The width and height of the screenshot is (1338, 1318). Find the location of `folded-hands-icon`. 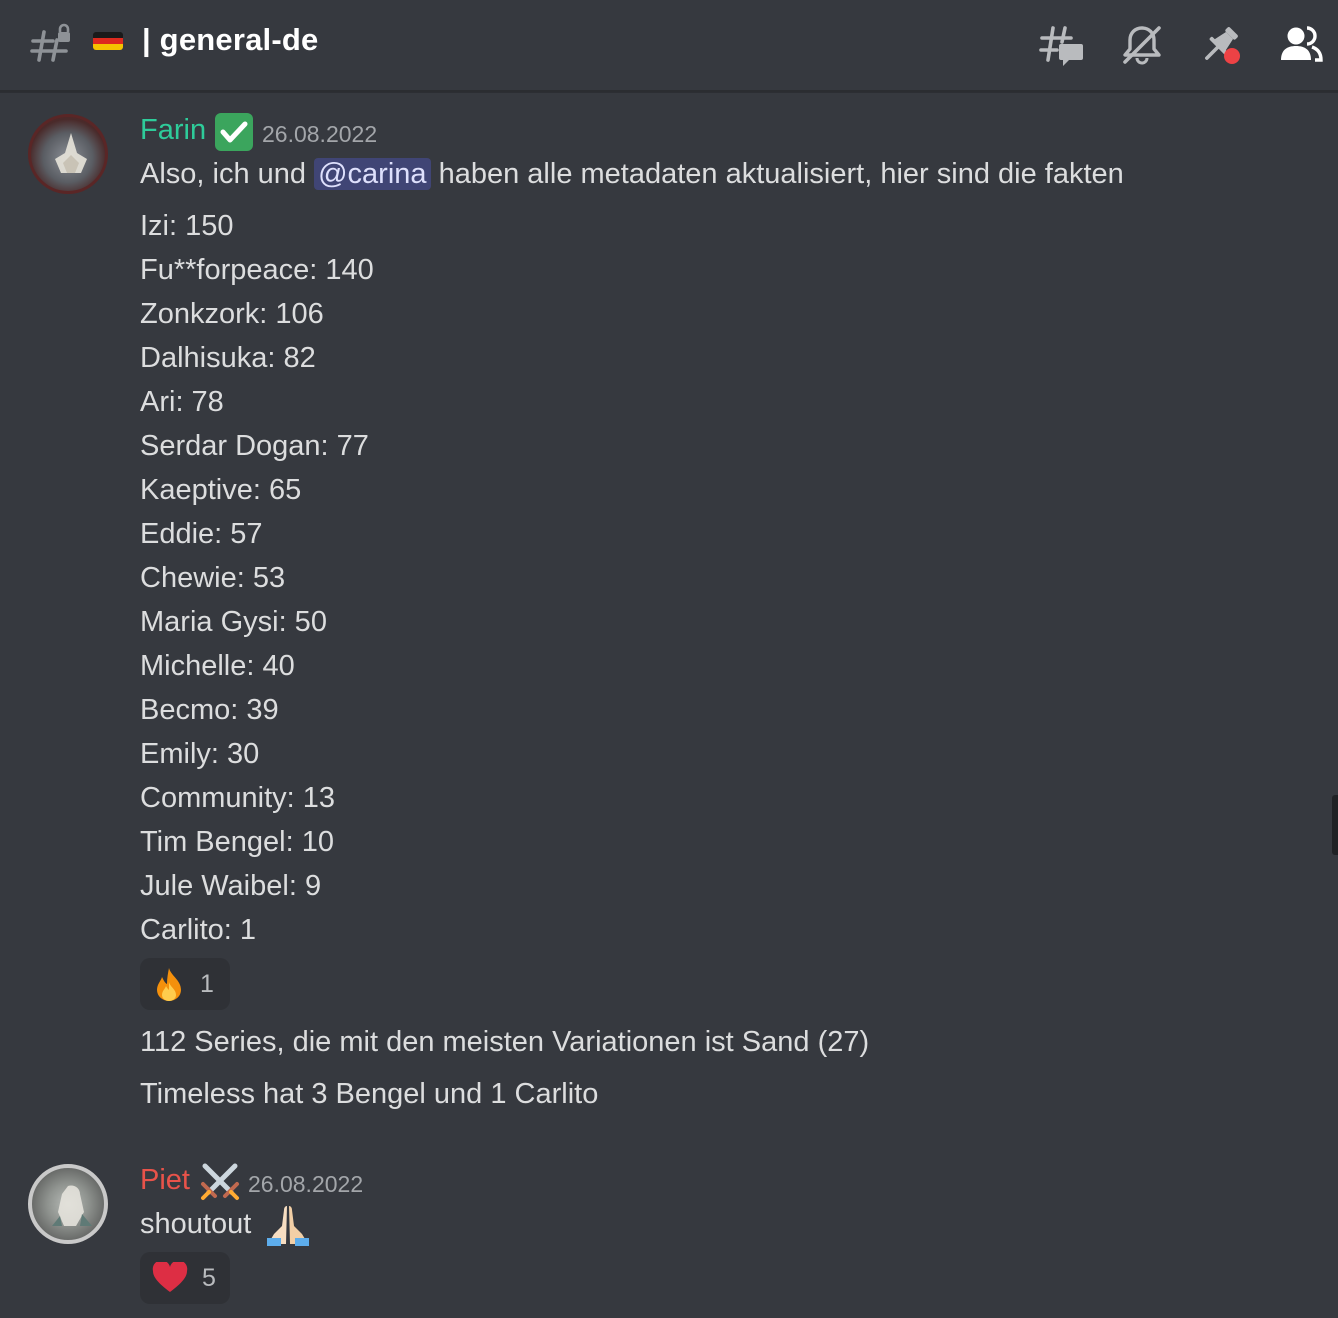

folded-hands-icon is located at coordinates (288, 1226).